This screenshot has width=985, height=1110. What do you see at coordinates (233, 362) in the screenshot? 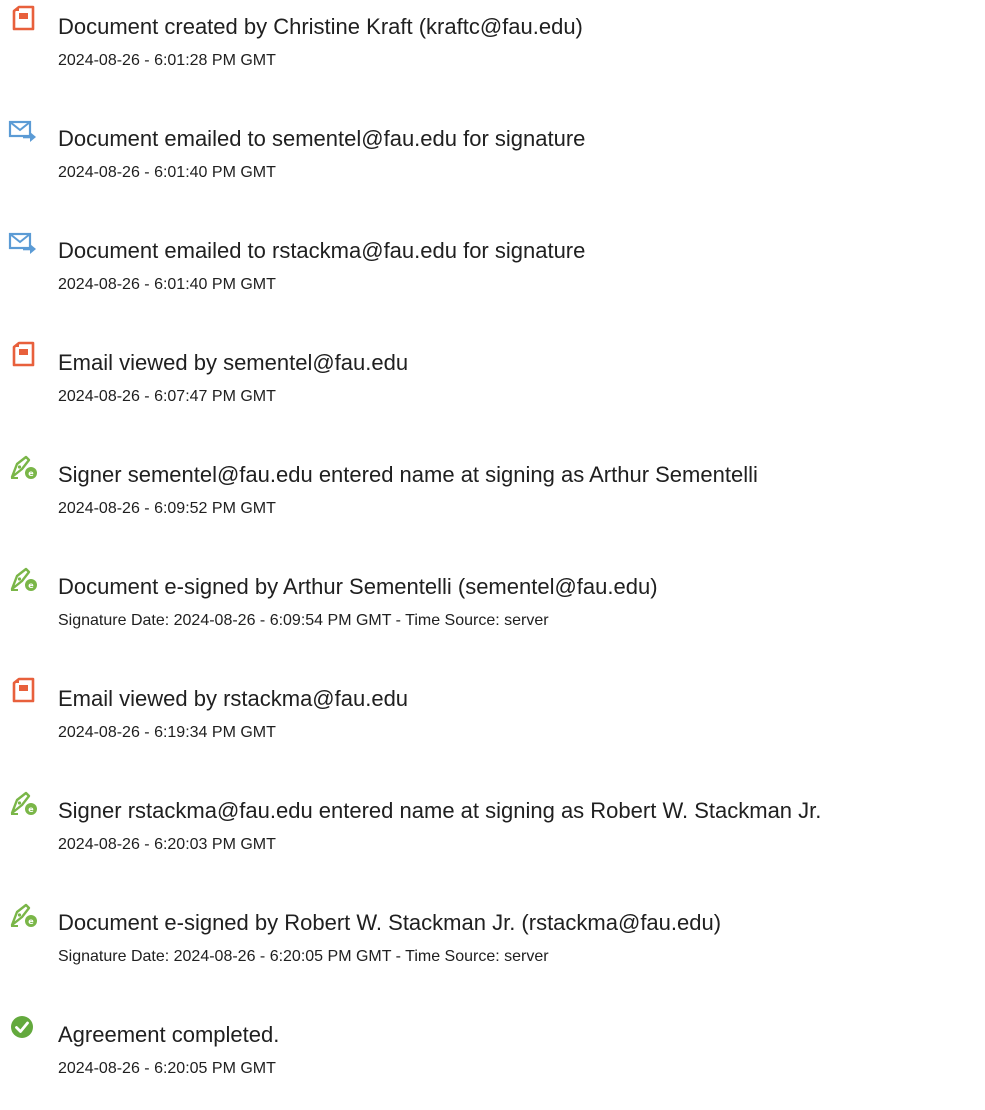
I see `event-title: Email viewed by sementel@fau.edu` at bounding box center [233, 362].